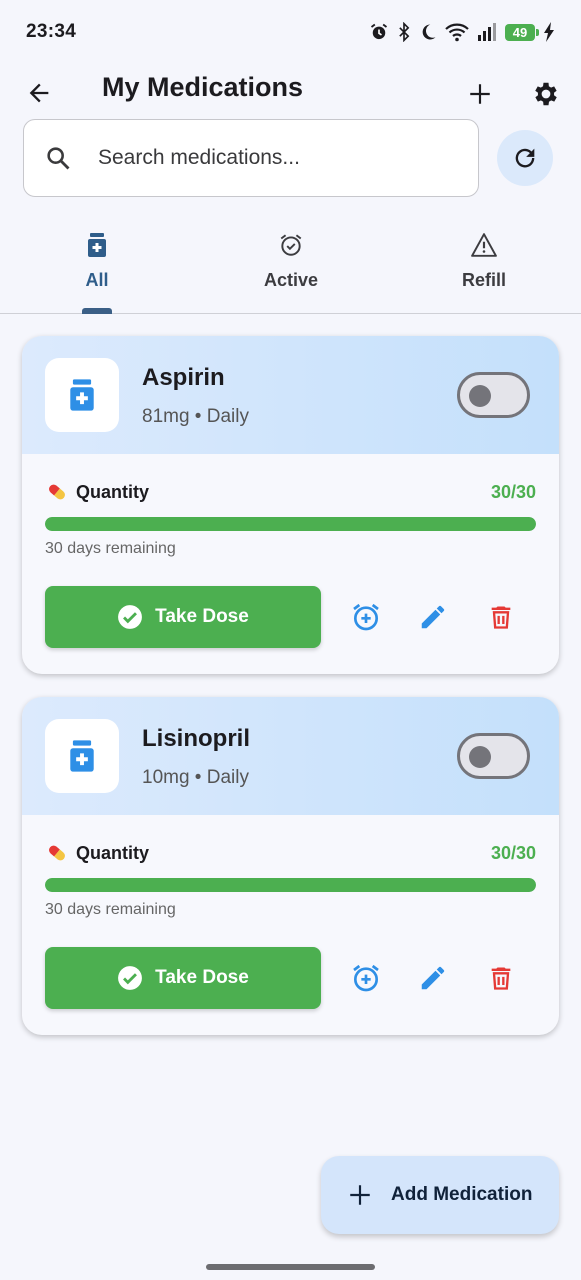  I want to click on medication-name: Lisinopril, so click(196, 738).